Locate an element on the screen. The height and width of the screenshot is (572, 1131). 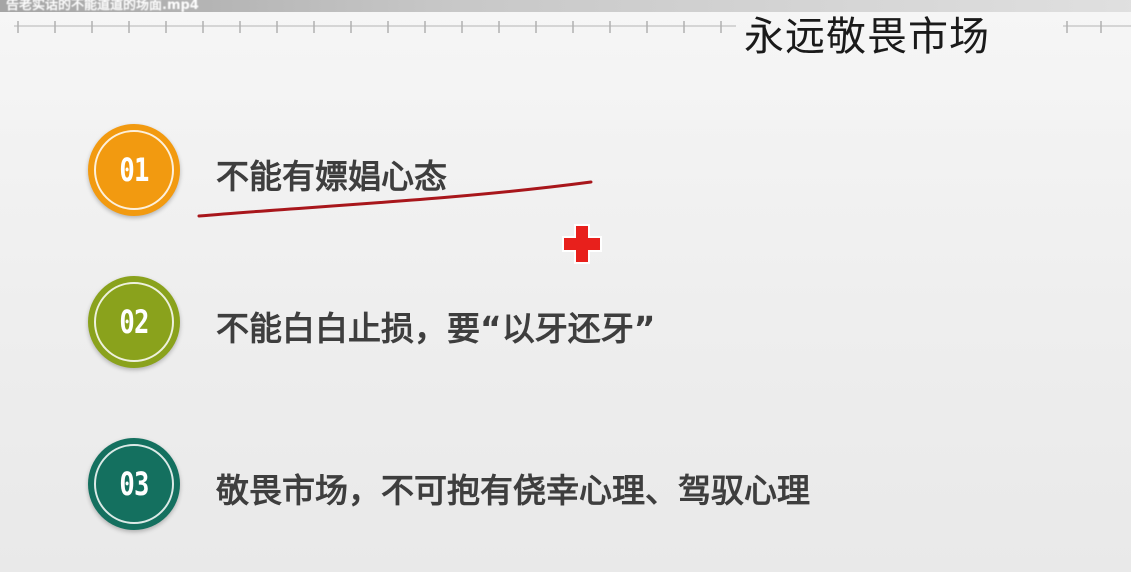
badge-number: 02 is located at coordinates (134, 322).